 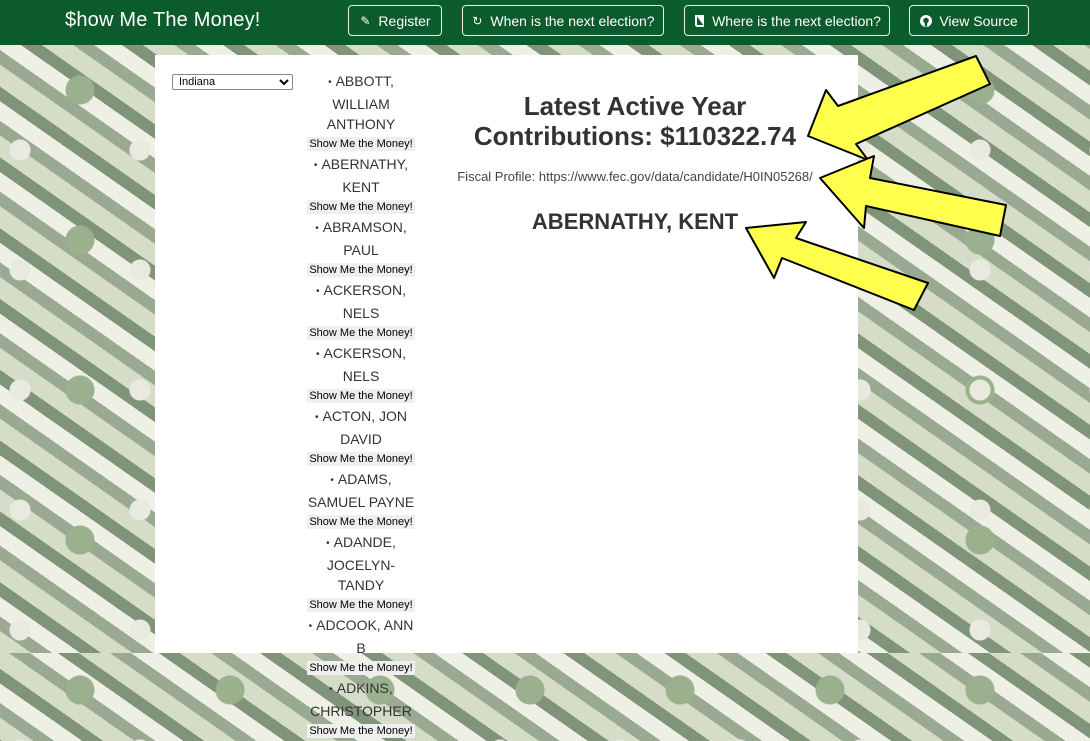 I want to click on candidate-item: • ADCOOK, ANN B Show Me the Money!, so click(x=361, y=646).